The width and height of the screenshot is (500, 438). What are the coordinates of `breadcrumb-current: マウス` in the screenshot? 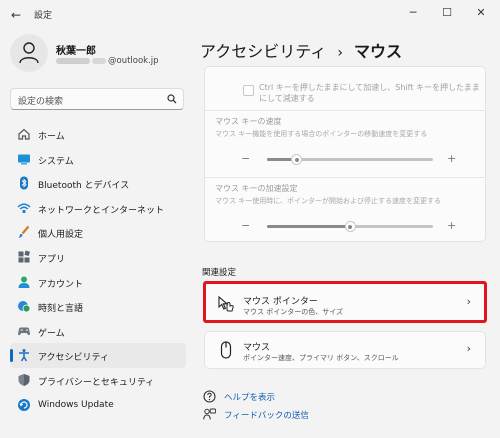 It's located at (378, 51).